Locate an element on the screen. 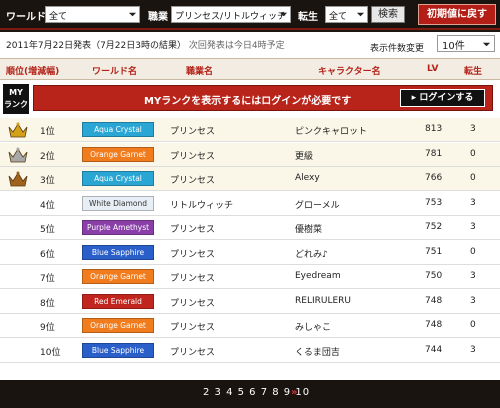 The width and height of the screenshot is (500, 408). myrank-badge: MY ランク is located at coordinates (16, 99).